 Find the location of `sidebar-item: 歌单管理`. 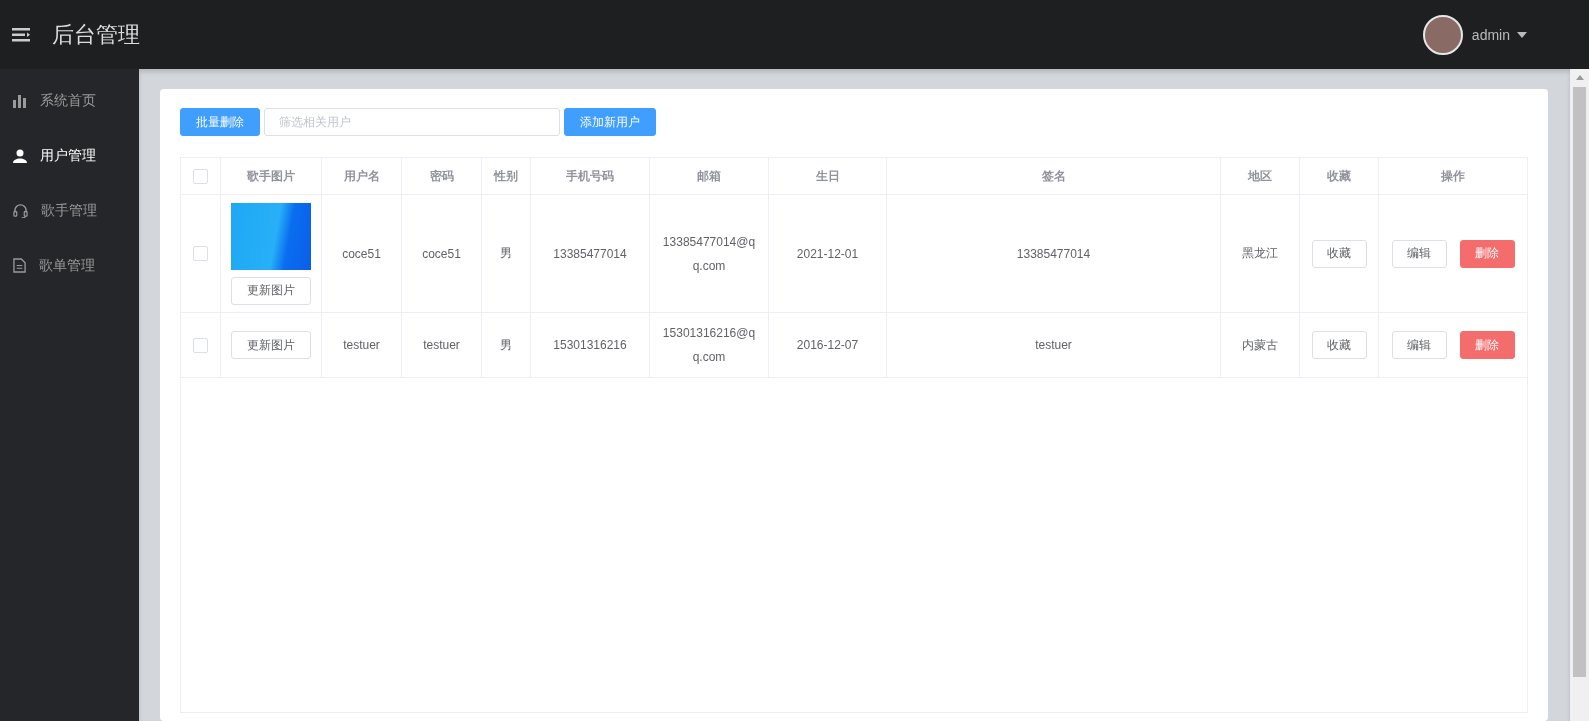

sidebar-item: 歌单管理 is located at coordinates (69, 265).